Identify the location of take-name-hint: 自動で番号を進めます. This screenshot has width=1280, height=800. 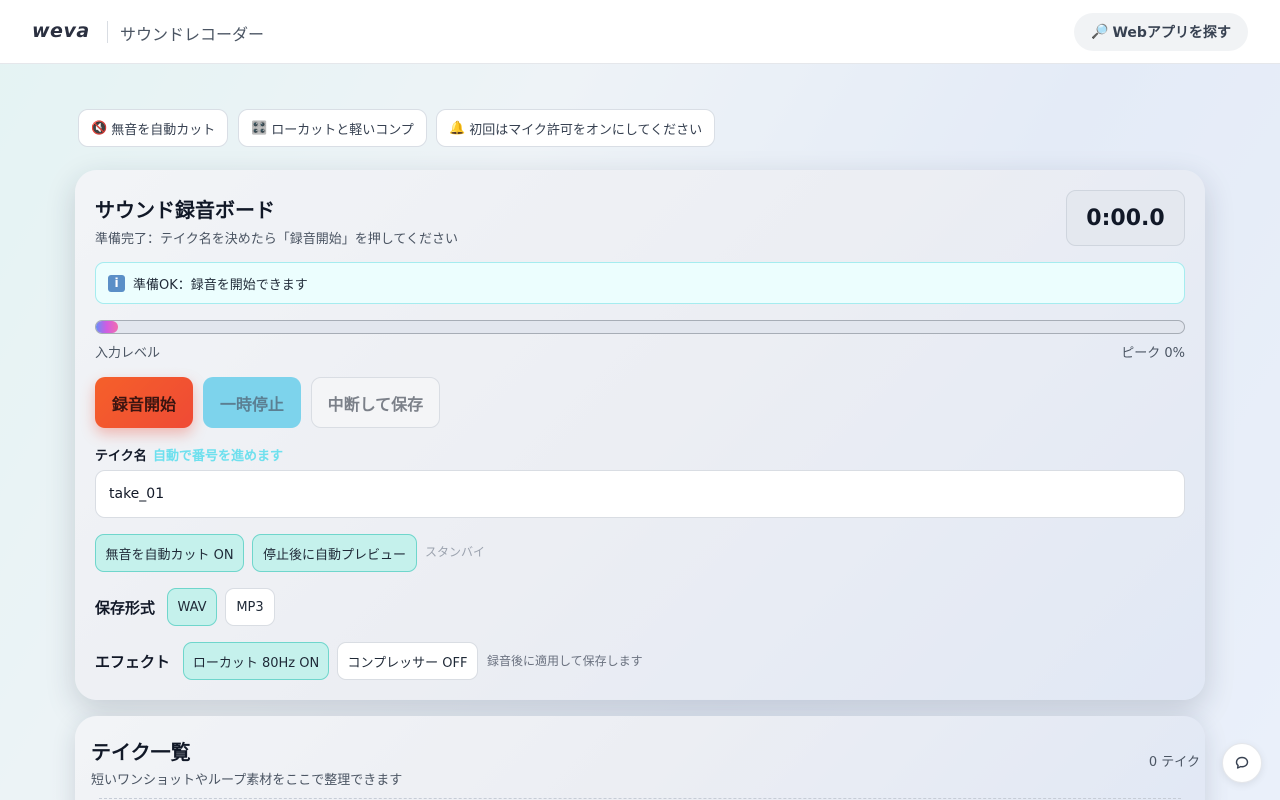
(218, 456).